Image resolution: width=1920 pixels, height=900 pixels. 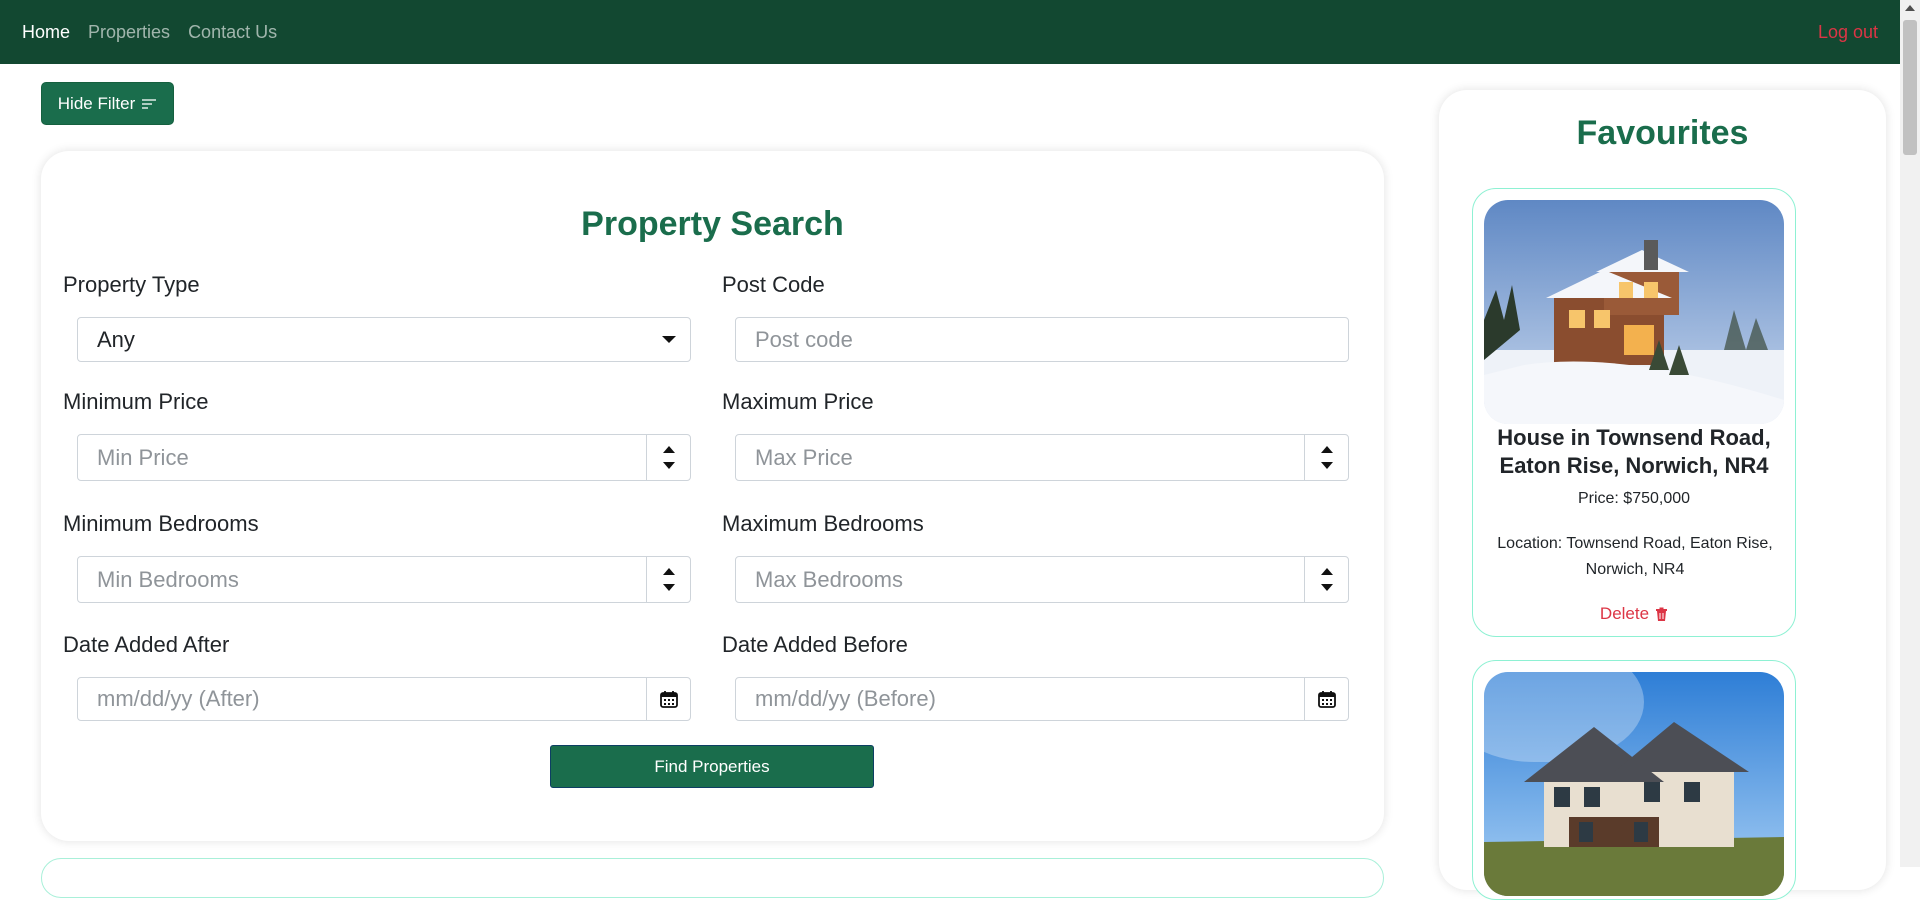 What do you see at coordinates (1042, 699) in the screenshot?
I see `date-before-input: mm/dd/yy (Before)` at bounding box center [1042, 699].